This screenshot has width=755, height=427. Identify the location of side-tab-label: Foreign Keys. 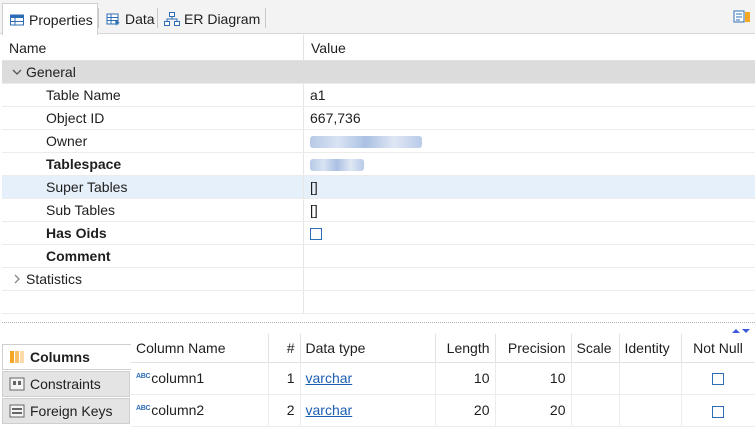
(71, 411).